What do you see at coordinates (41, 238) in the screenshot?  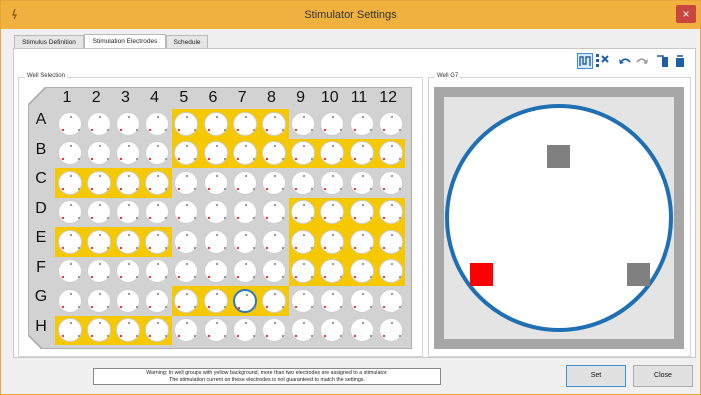 I see `row-label: E` at bounding box center [41, 238].